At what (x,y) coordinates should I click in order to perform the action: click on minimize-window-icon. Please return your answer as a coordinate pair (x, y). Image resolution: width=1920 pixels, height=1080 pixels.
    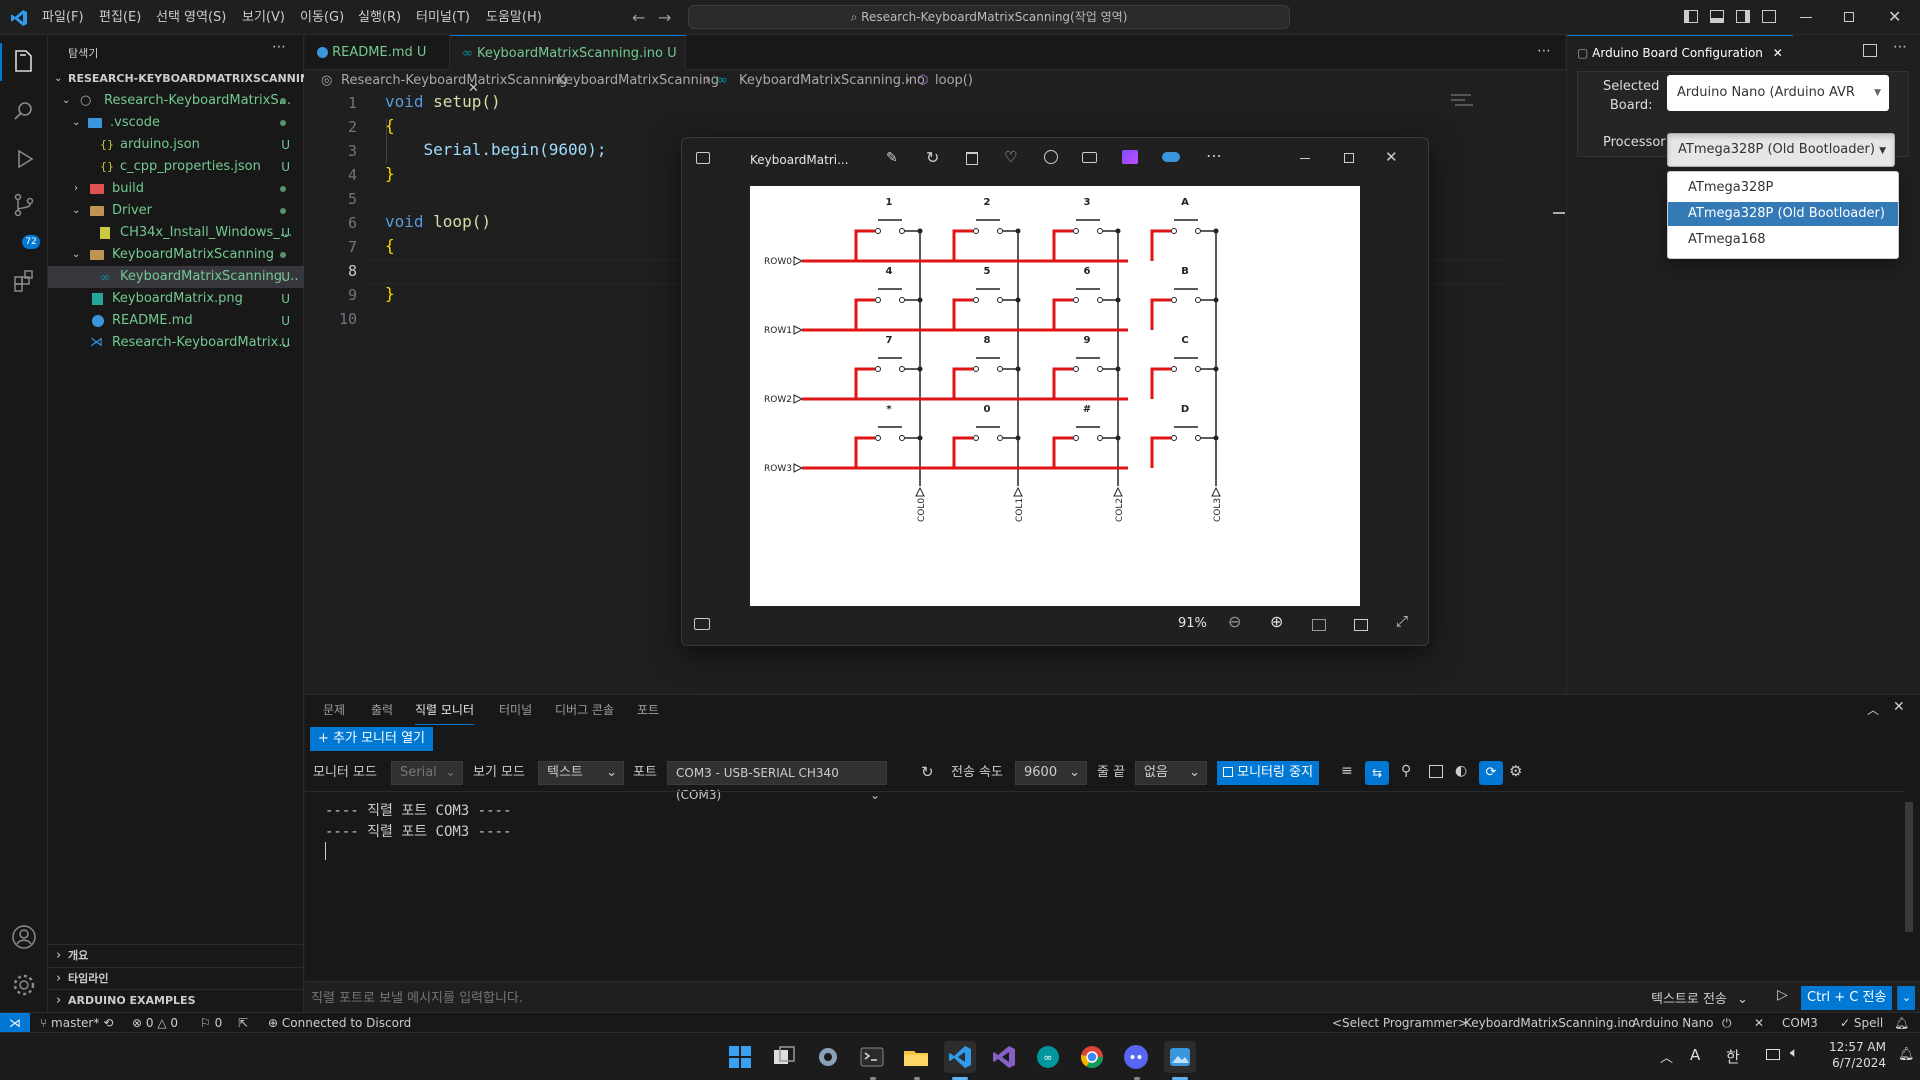
    Looking at the image, I should click on (1806, 17).